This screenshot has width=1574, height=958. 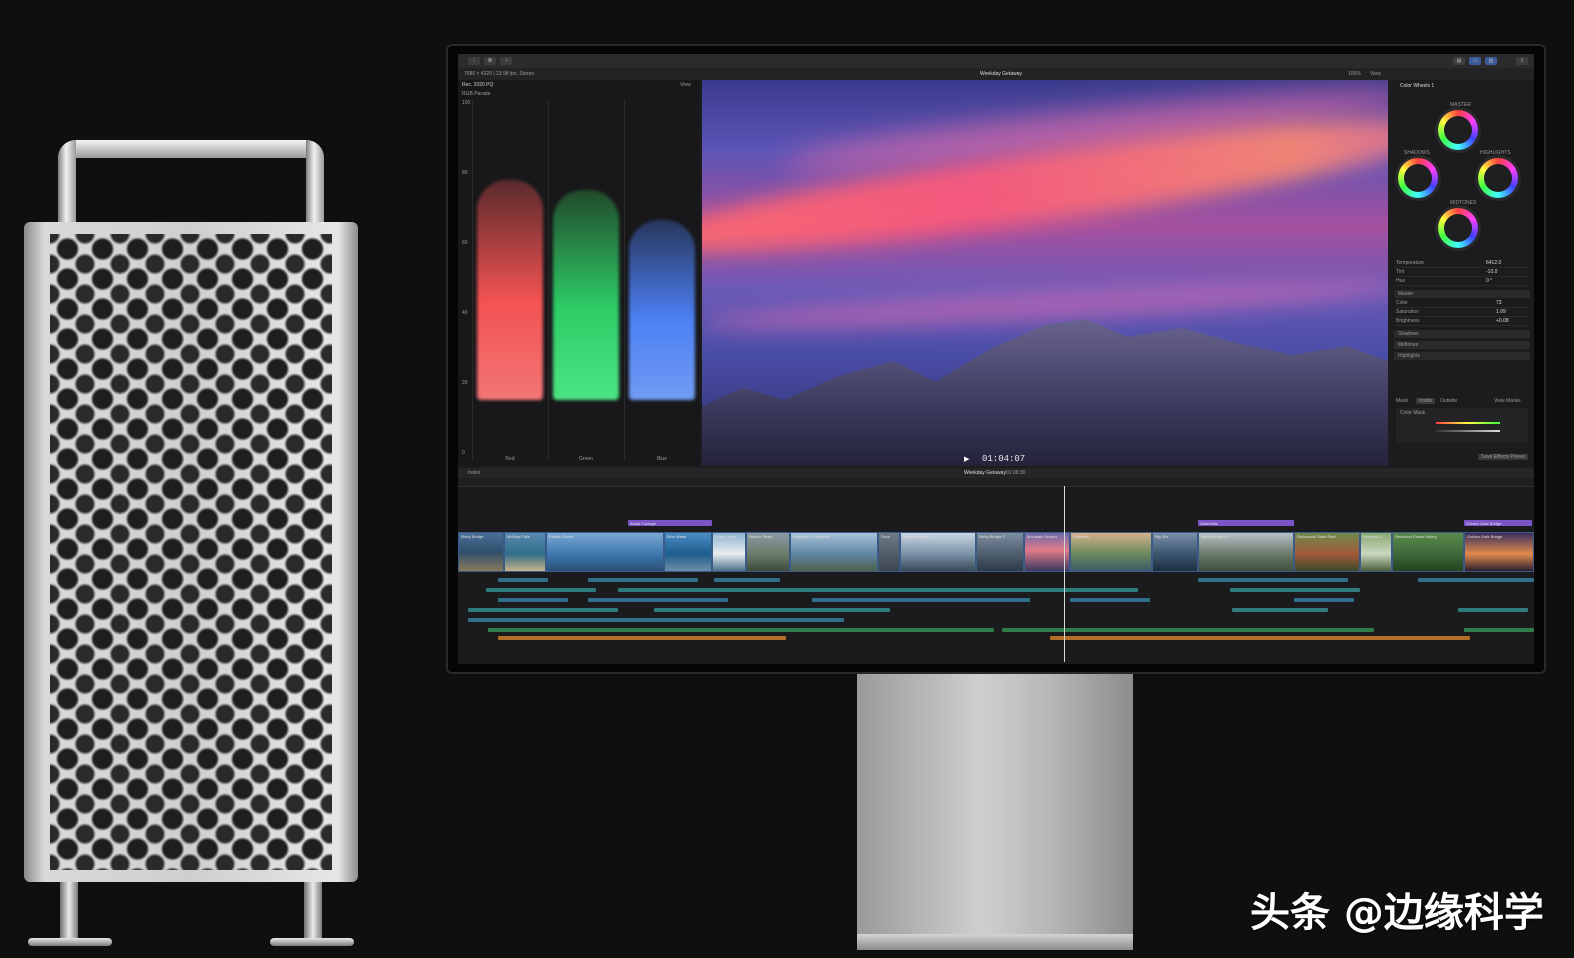 I want to click on master-color-row: Color 73, so click(x=1462, y=304).